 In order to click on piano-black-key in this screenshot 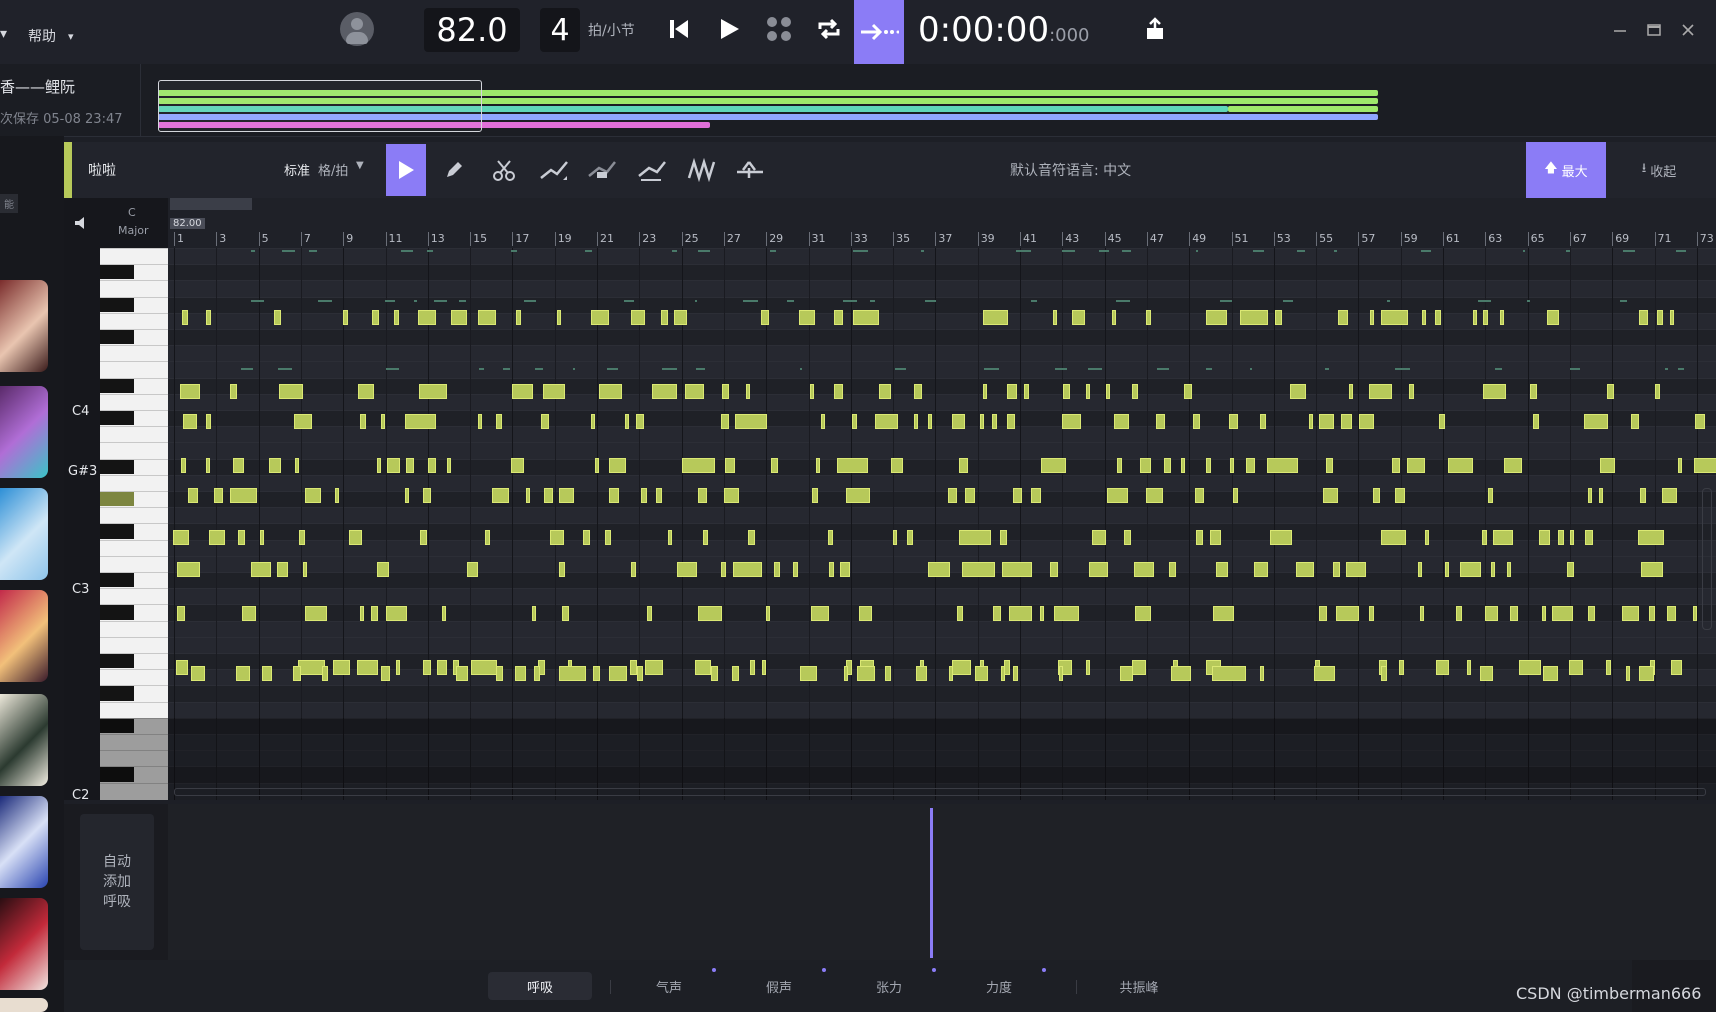, I will do `click(117, 661)`.